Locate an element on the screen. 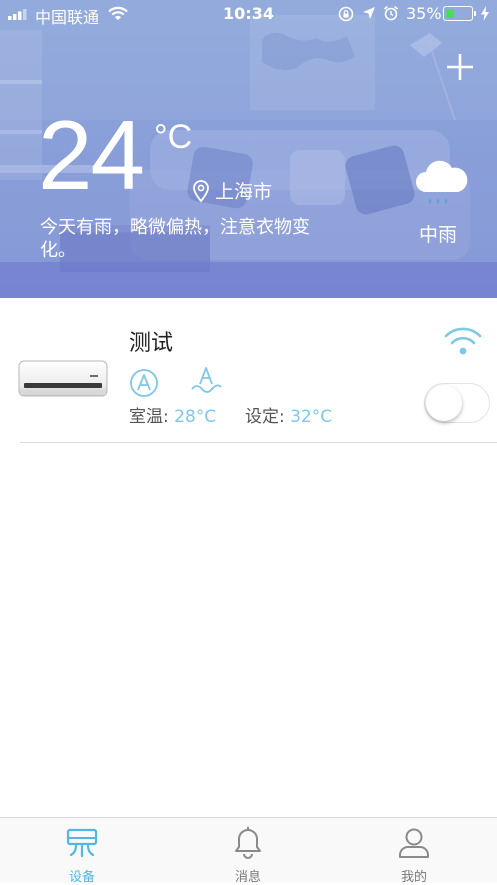 The image size is (497, 885). user-icon is located at coordinates (414, 843).